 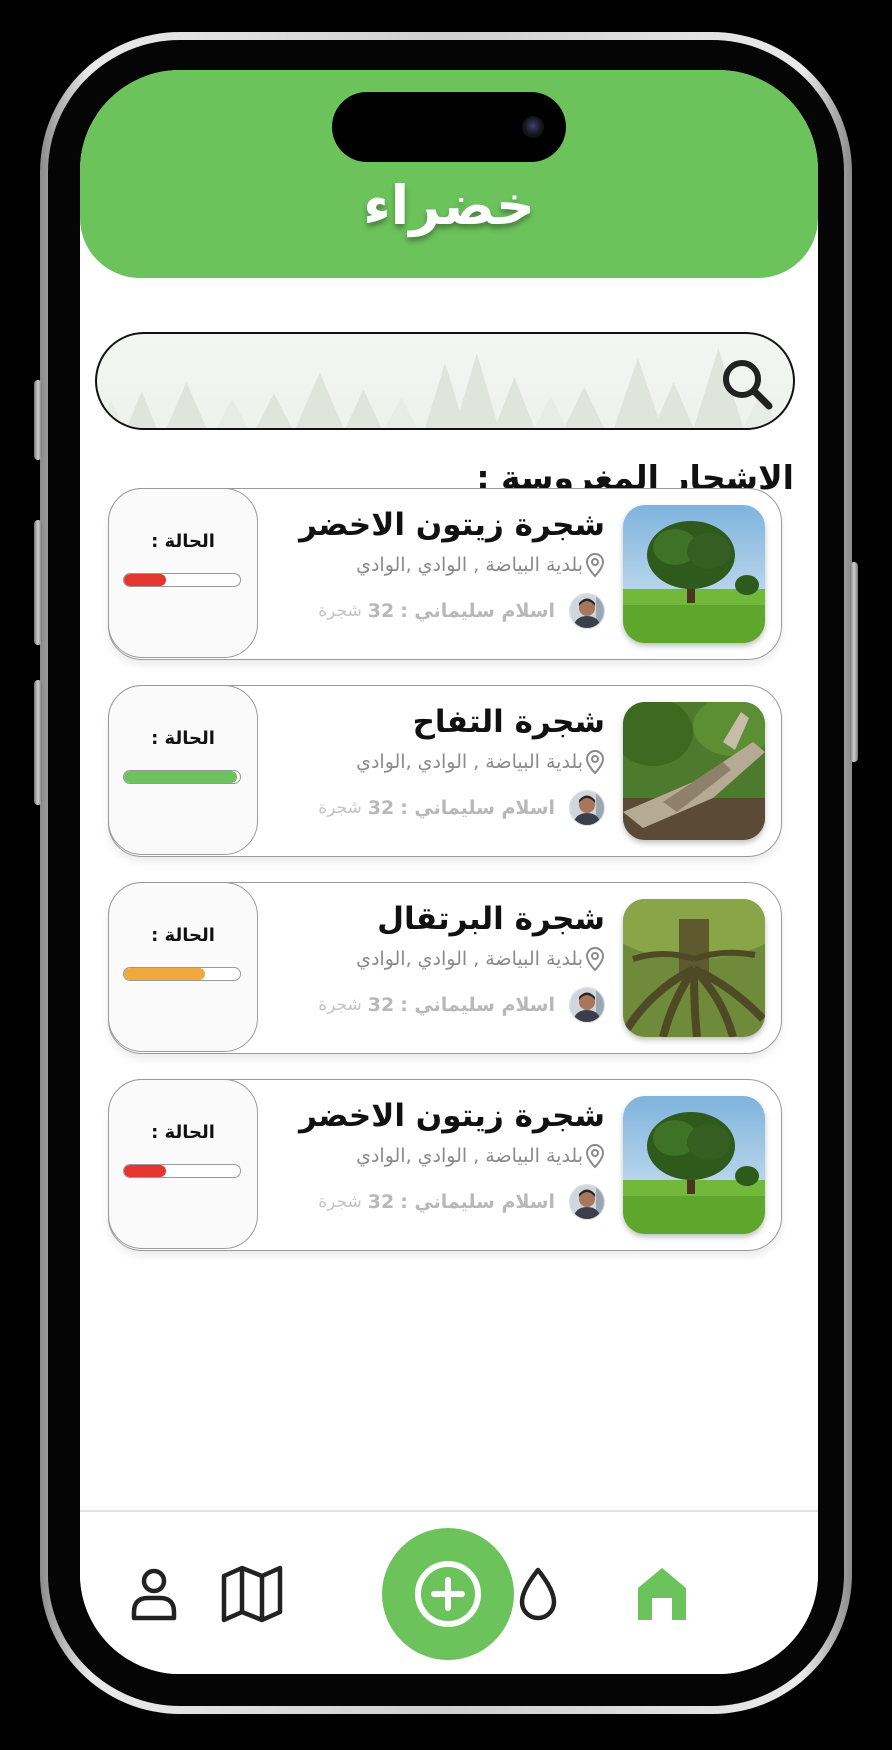 I want to click on tree-name: شجرة البرتقال, so click(x=491, y=919).